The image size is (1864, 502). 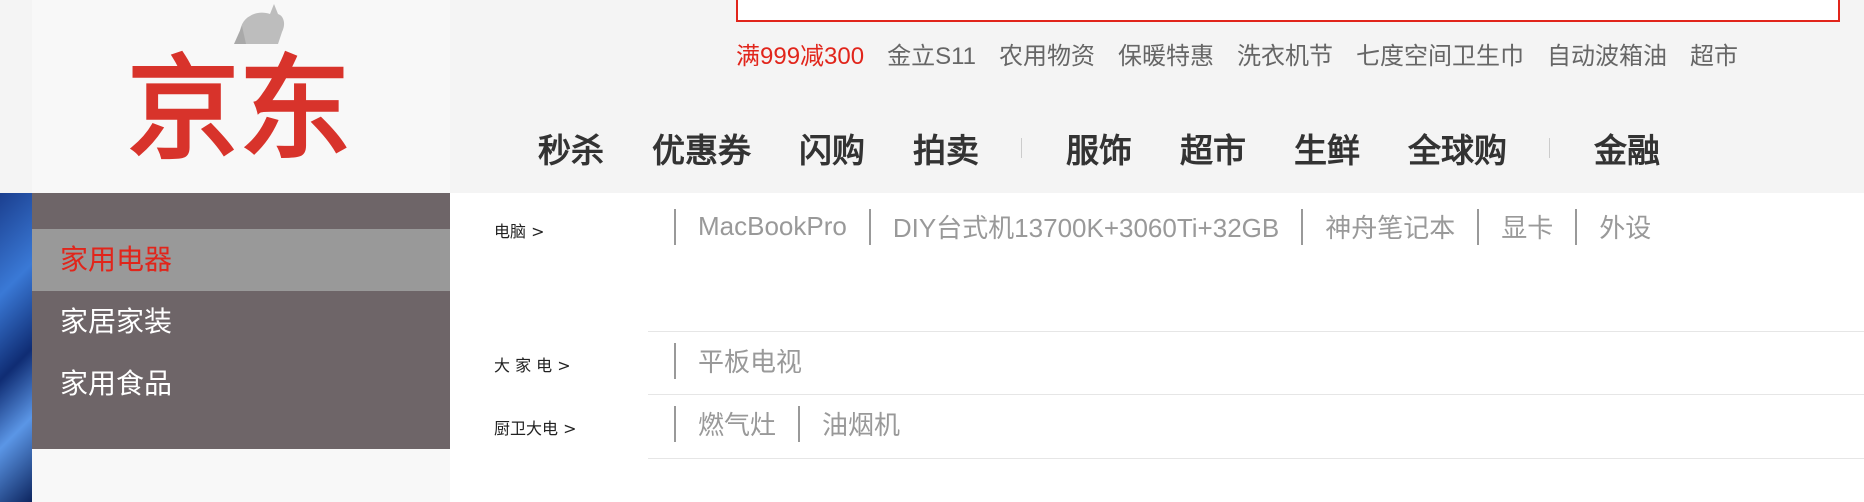 What do you see at coordinates (1440, 53) in the screenshot?
I see `hotword-link: 七度空间卫生巾` at bounding box center [1440, 53].